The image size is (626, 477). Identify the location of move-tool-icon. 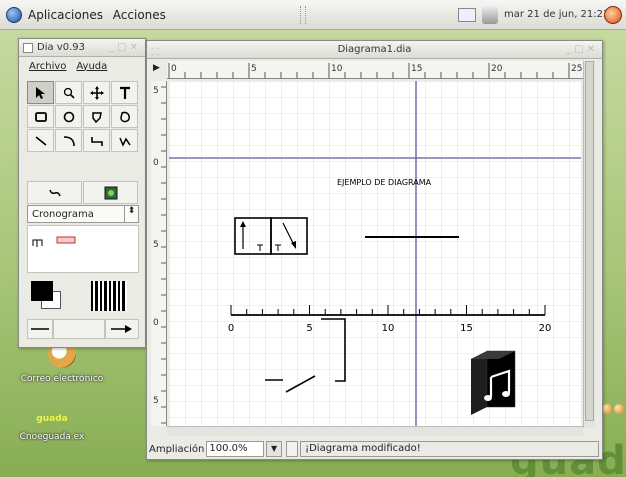
(96, 92).